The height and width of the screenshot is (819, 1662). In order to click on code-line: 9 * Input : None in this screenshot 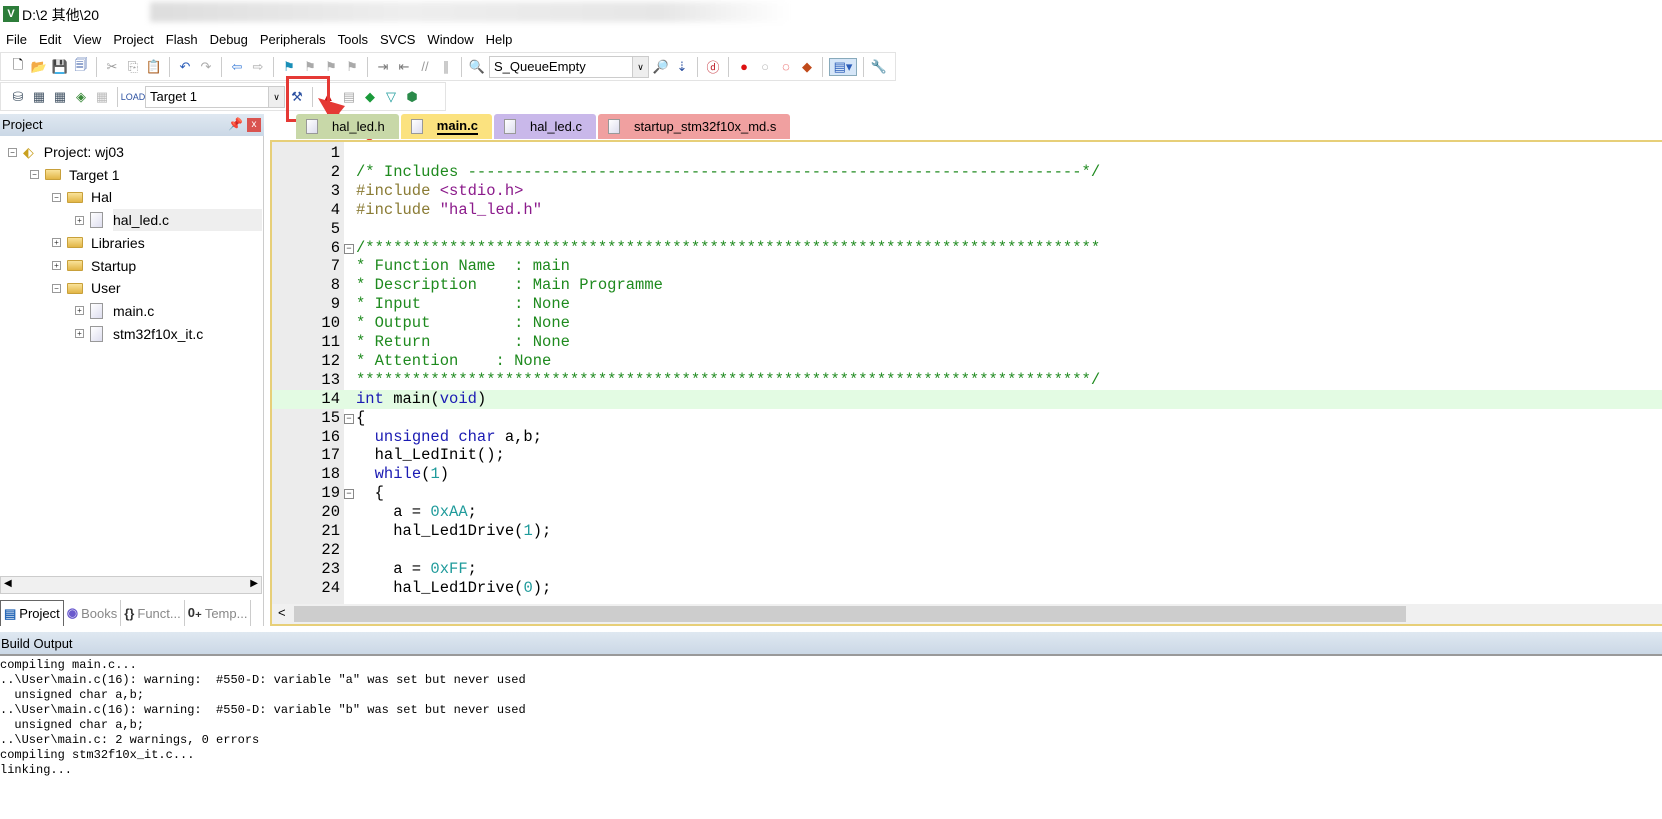, I will do `click(967, 304)`.